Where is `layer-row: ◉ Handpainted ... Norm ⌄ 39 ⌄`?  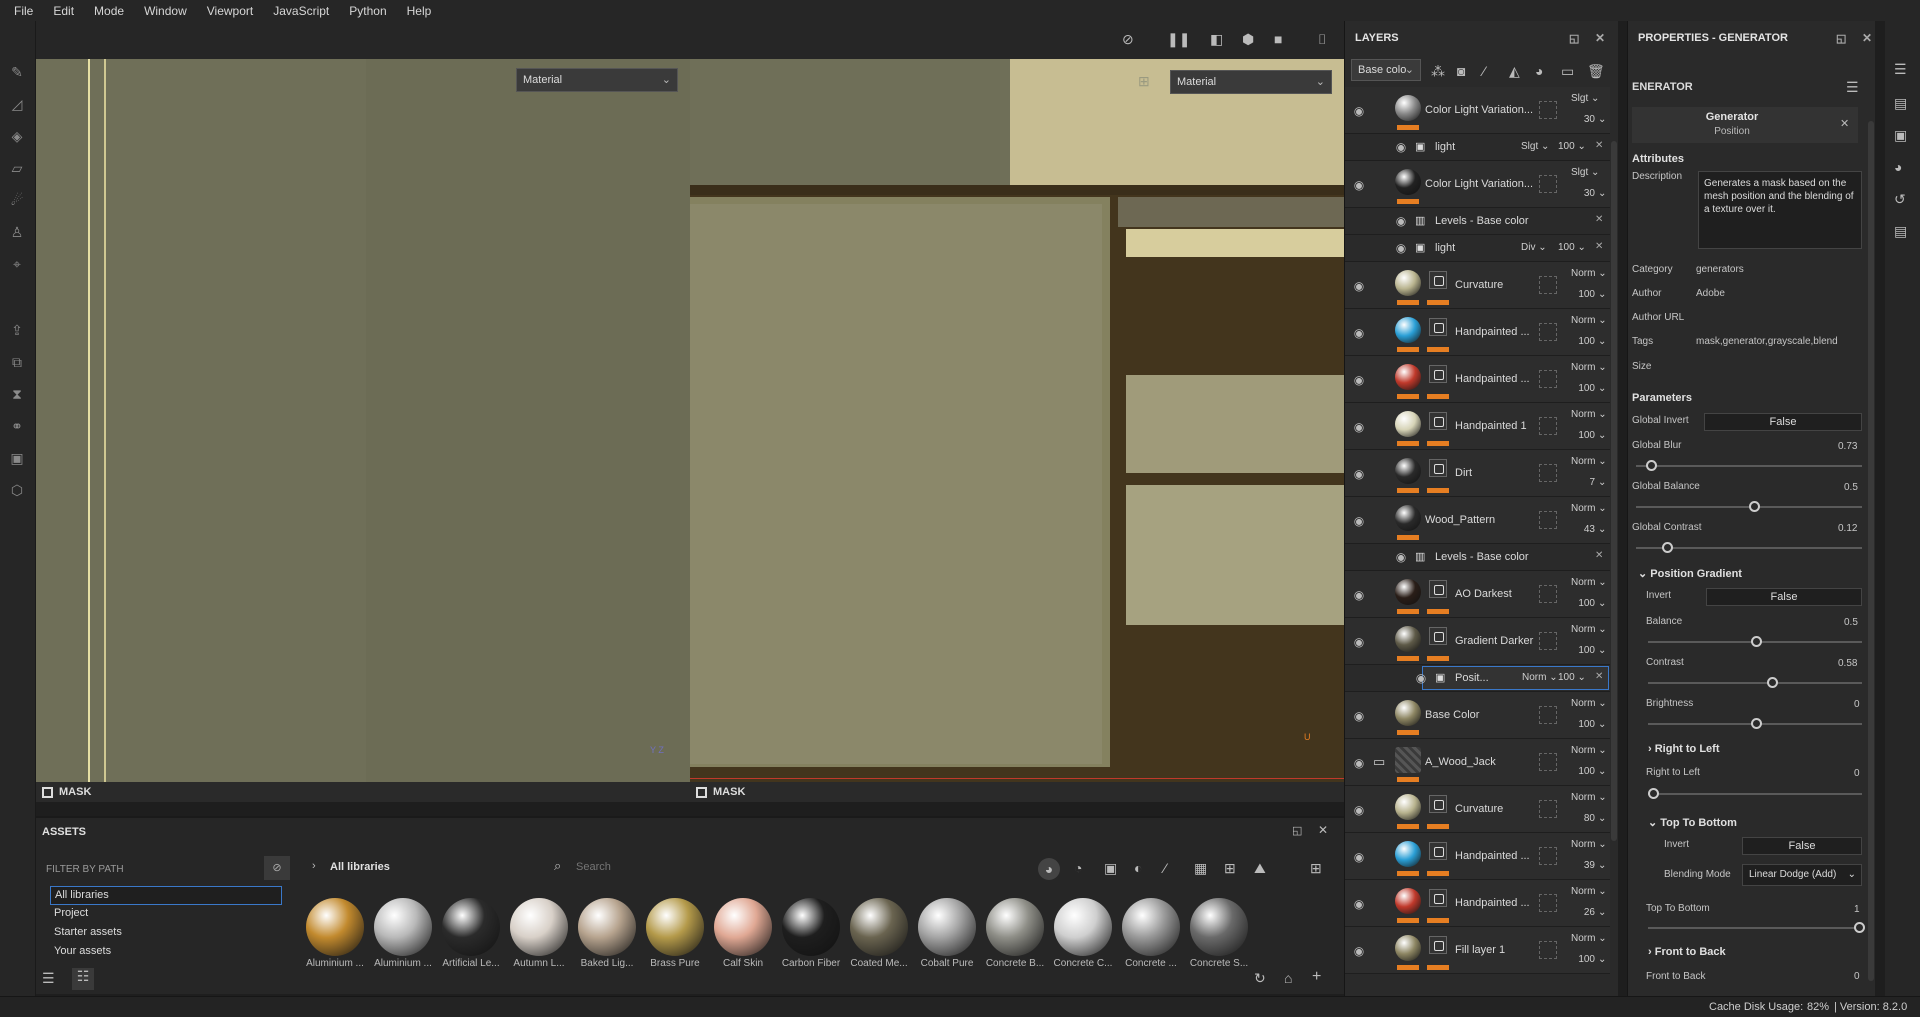
layer-row: ◉ Handpainted ... Norm ⌄ 39 ⌄ is located at coordinates (1477, 856).